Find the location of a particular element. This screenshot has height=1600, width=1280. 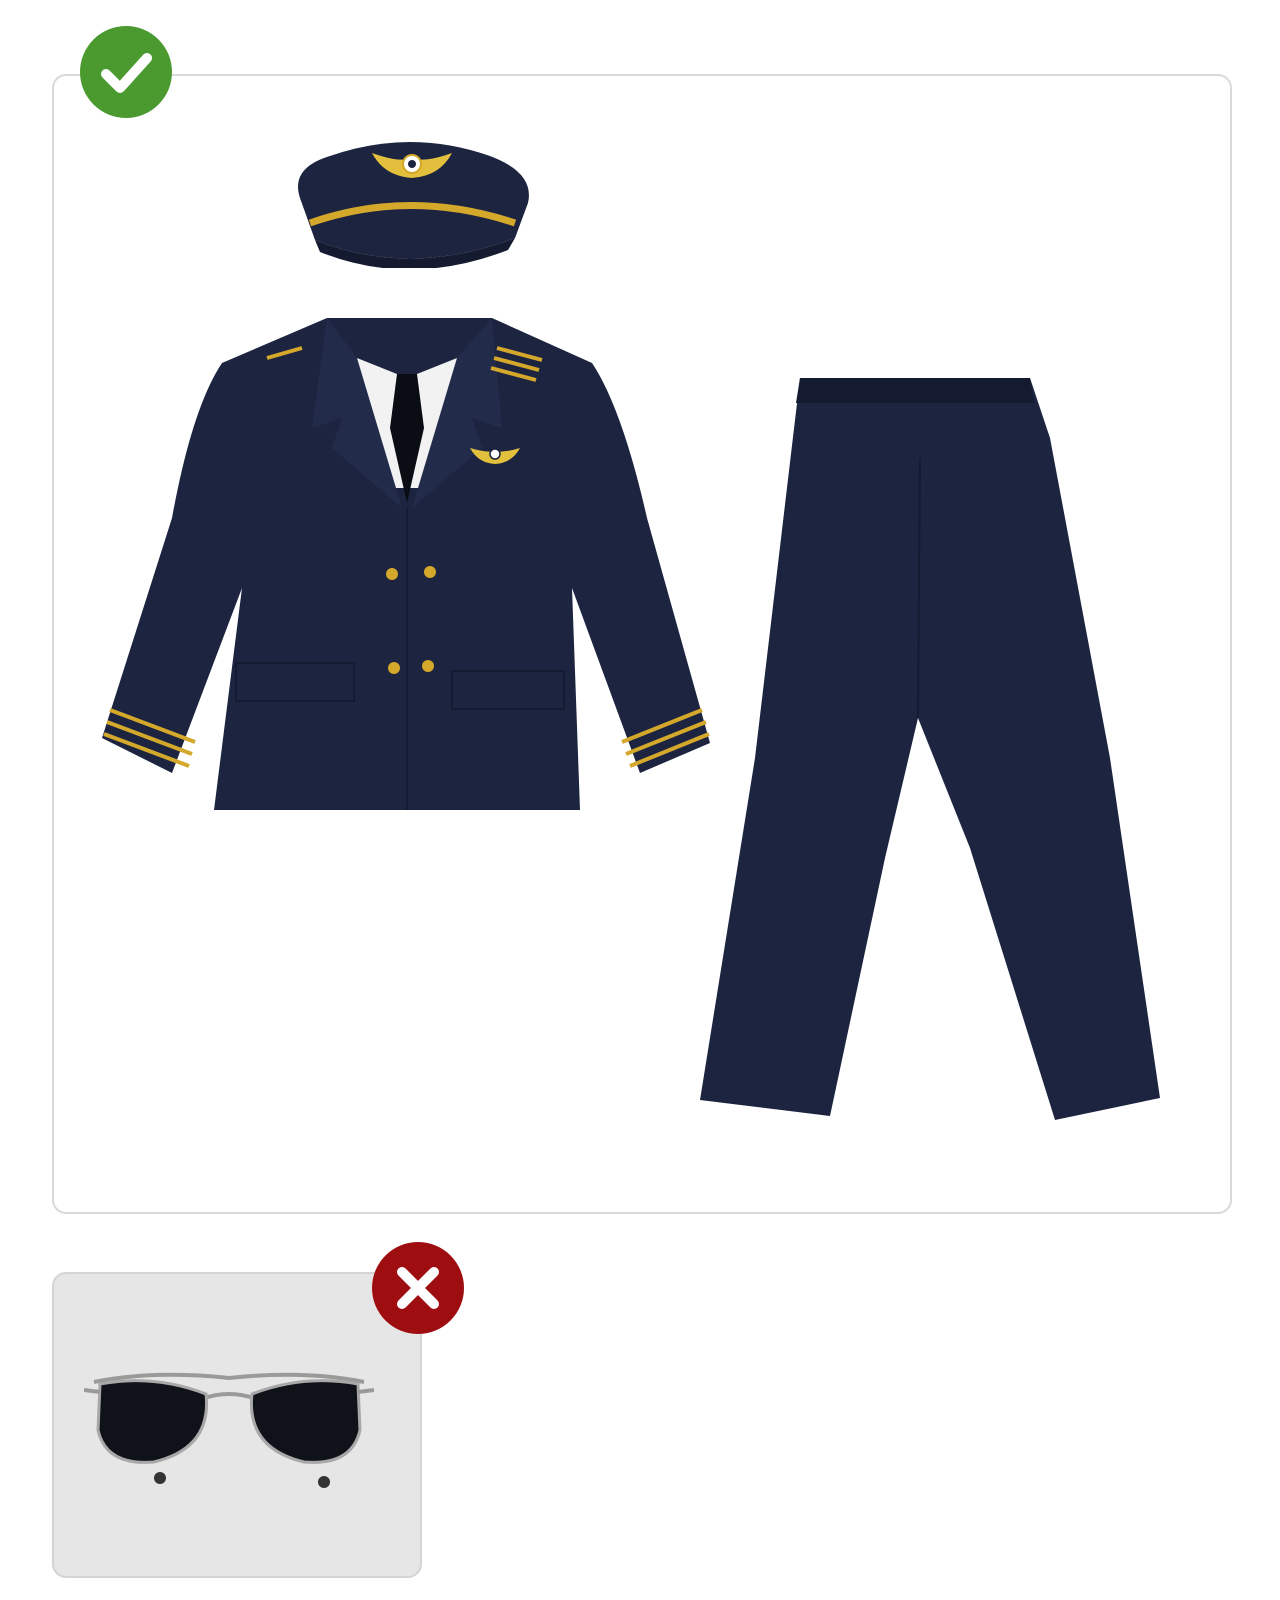

checkmark-icon is located at coordinates (126, 72).